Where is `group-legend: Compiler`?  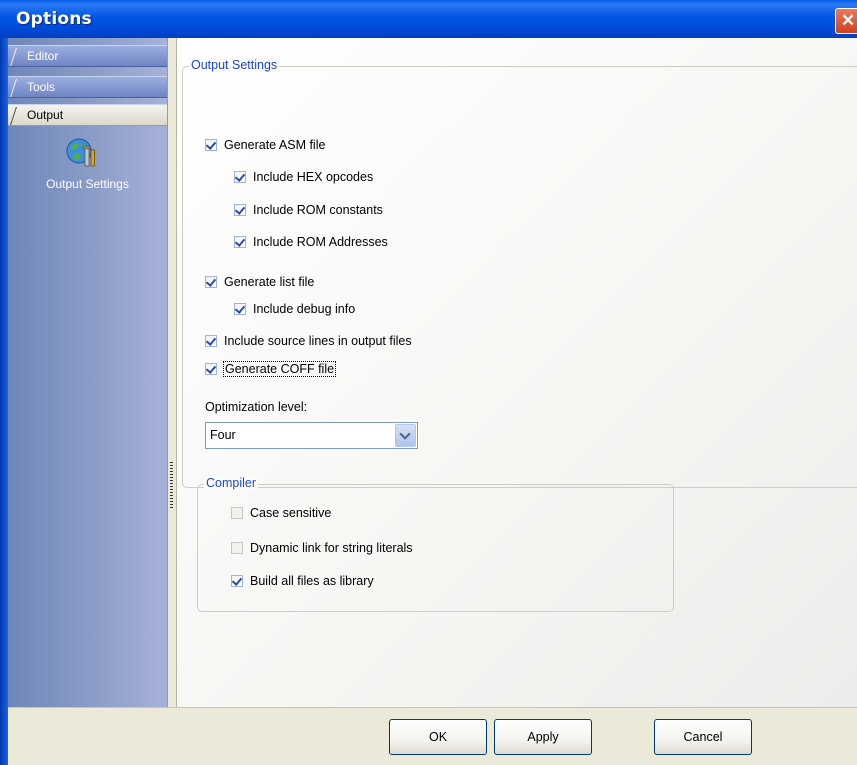
group-legend: Compiler is located at coordinates (231, 483).